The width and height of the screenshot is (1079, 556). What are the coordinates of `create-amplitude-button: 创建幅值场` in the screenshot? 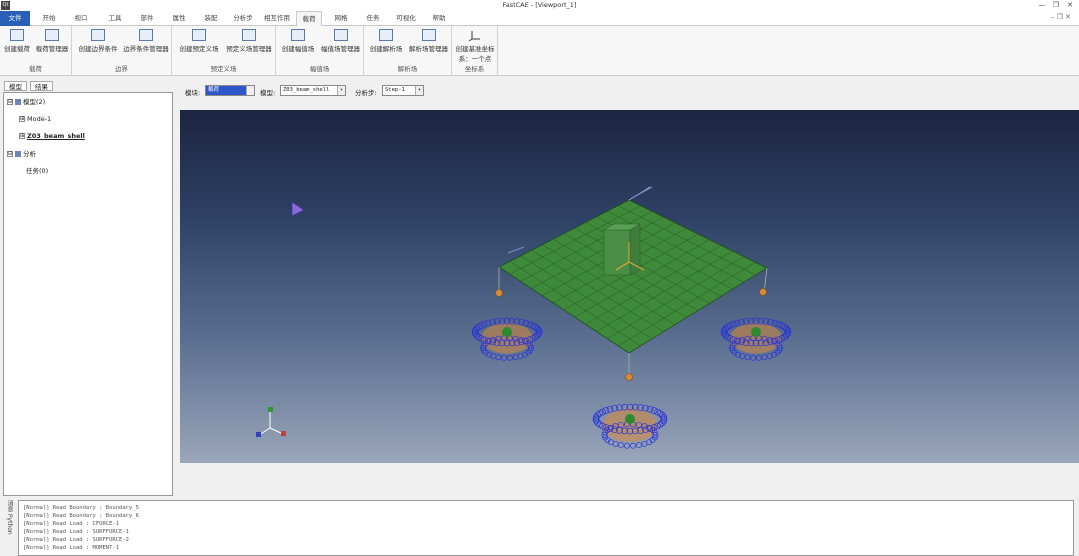 It's located at (298, 45).